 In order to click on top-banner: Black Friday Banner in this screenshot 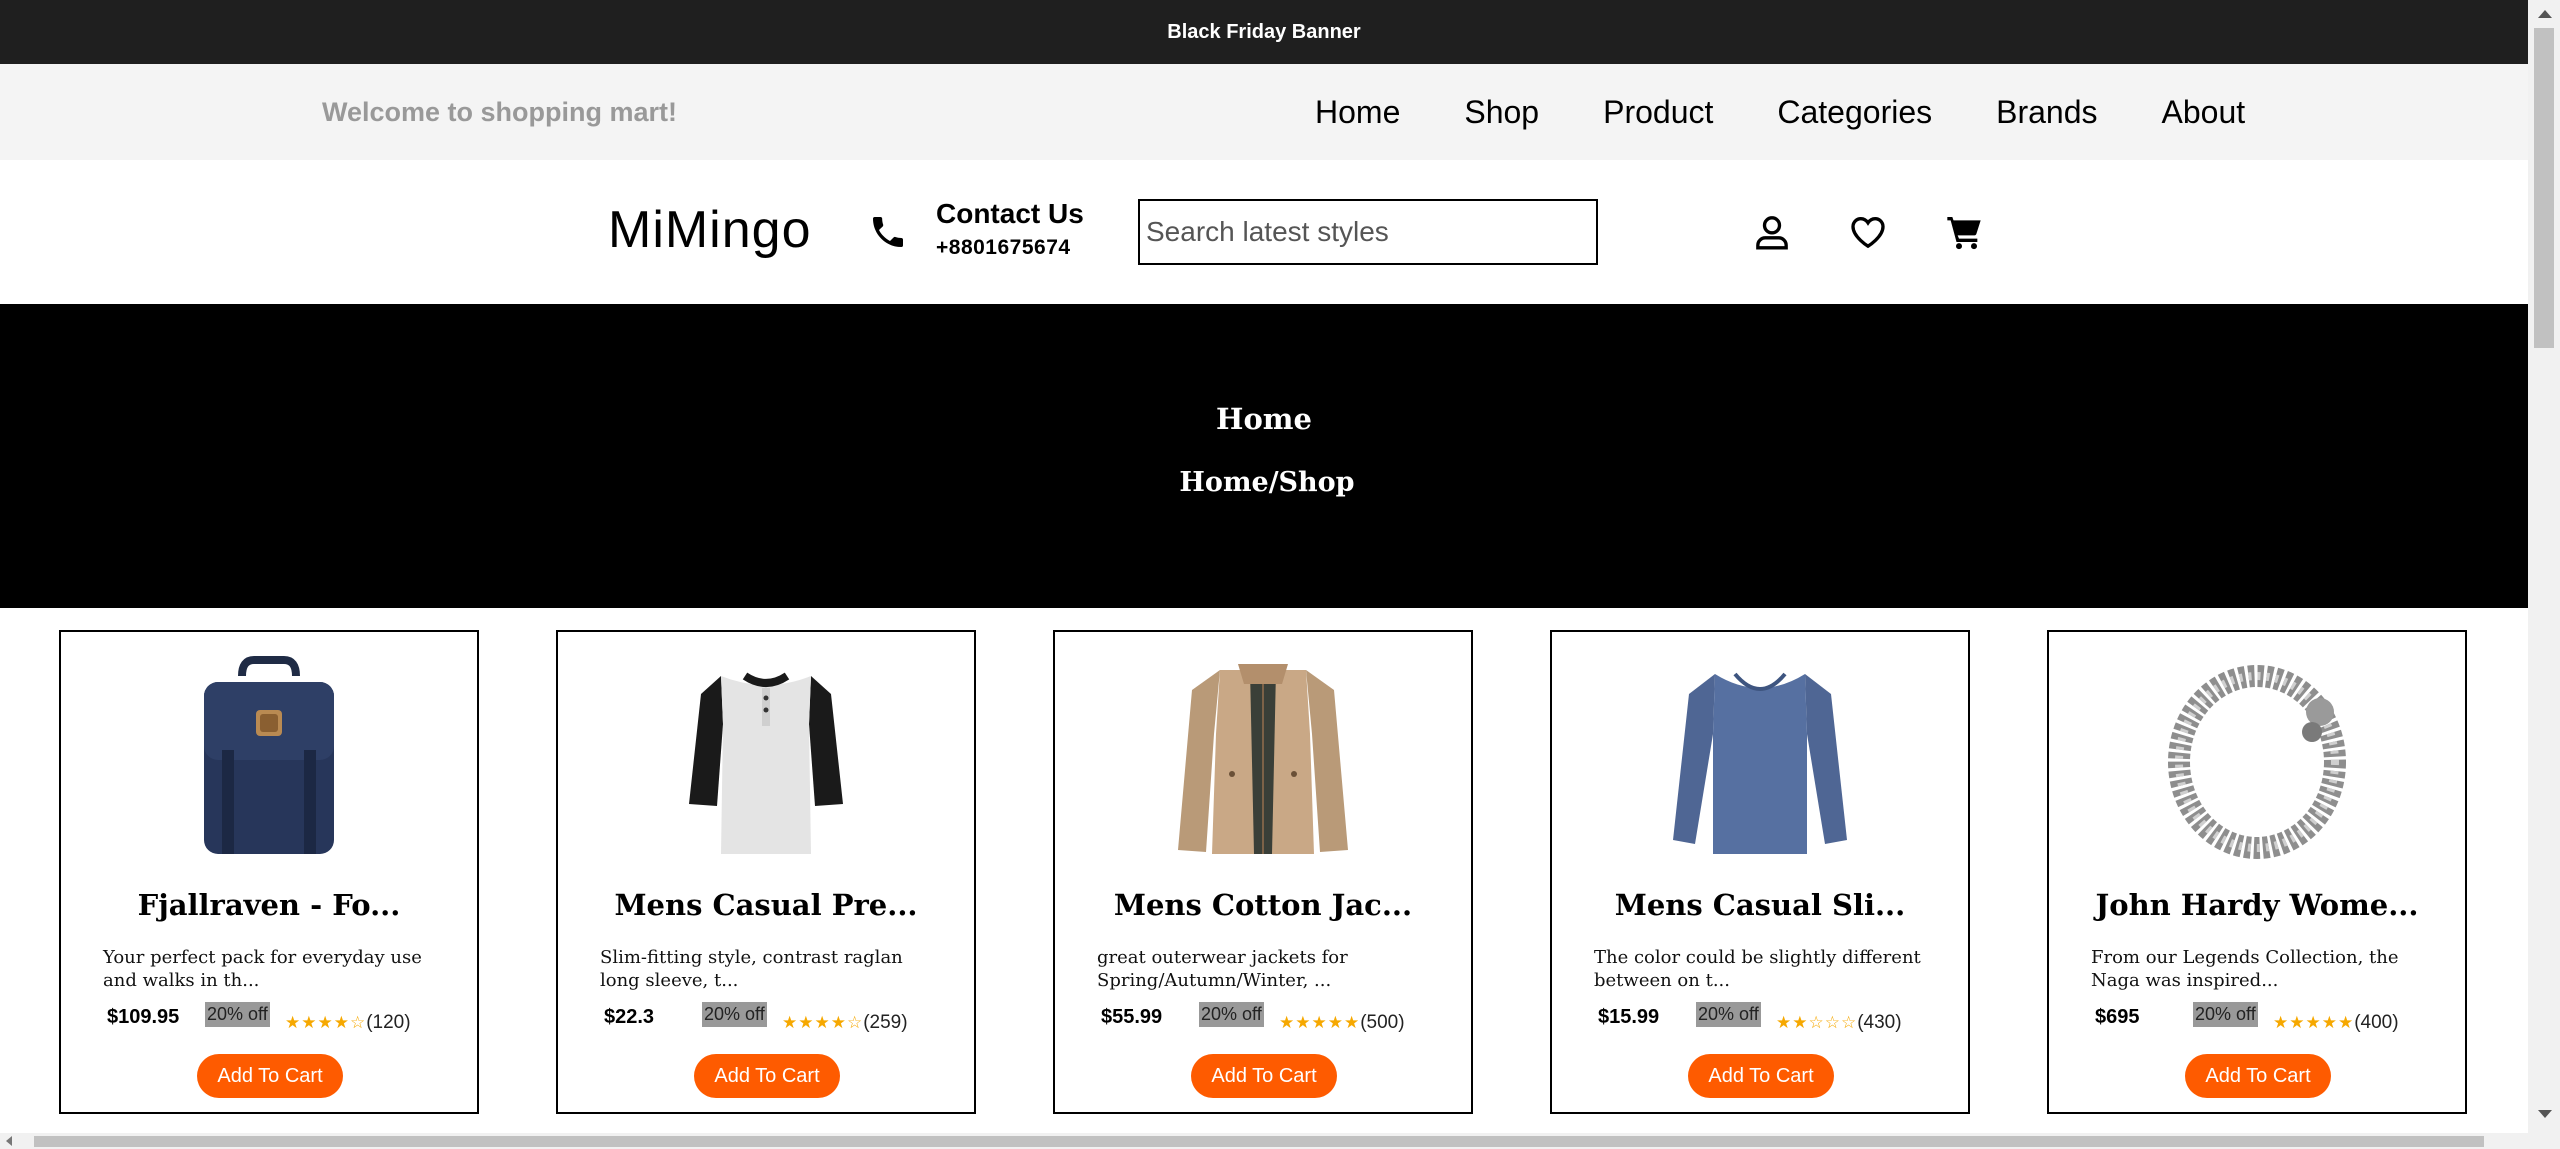, I will do `click(1264, 32)`.